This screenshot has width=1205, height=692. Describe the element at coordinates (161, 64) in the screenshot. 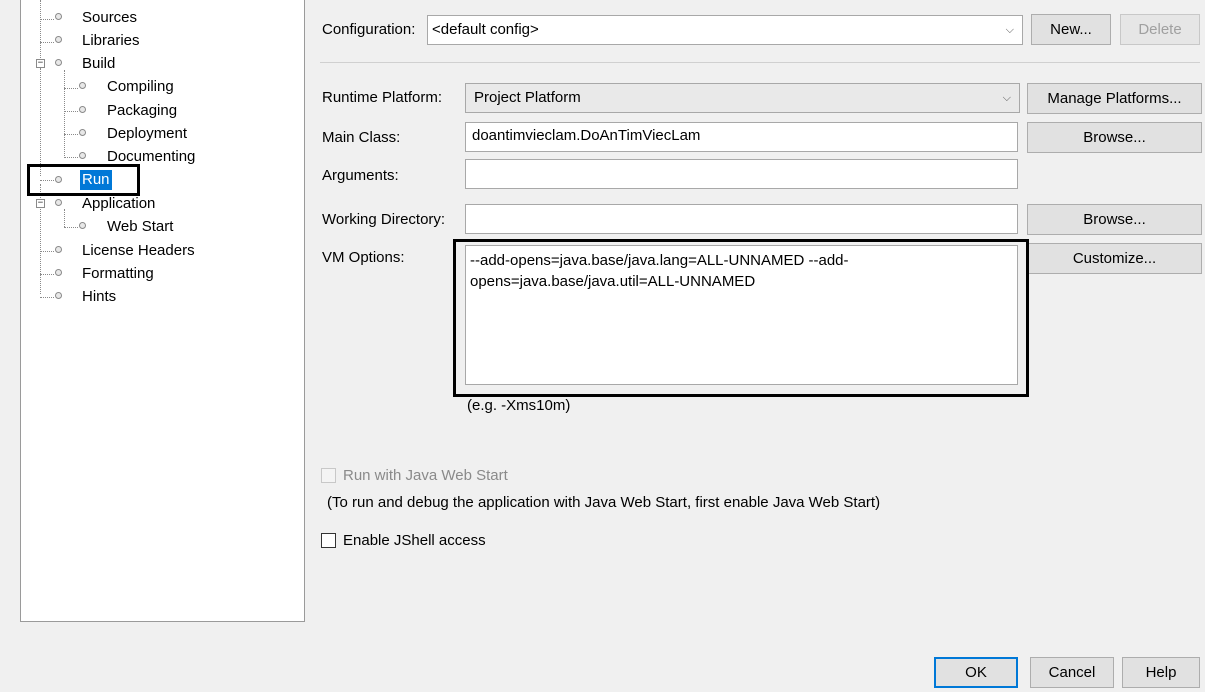

I see `tree-item-build: Build` at that location.